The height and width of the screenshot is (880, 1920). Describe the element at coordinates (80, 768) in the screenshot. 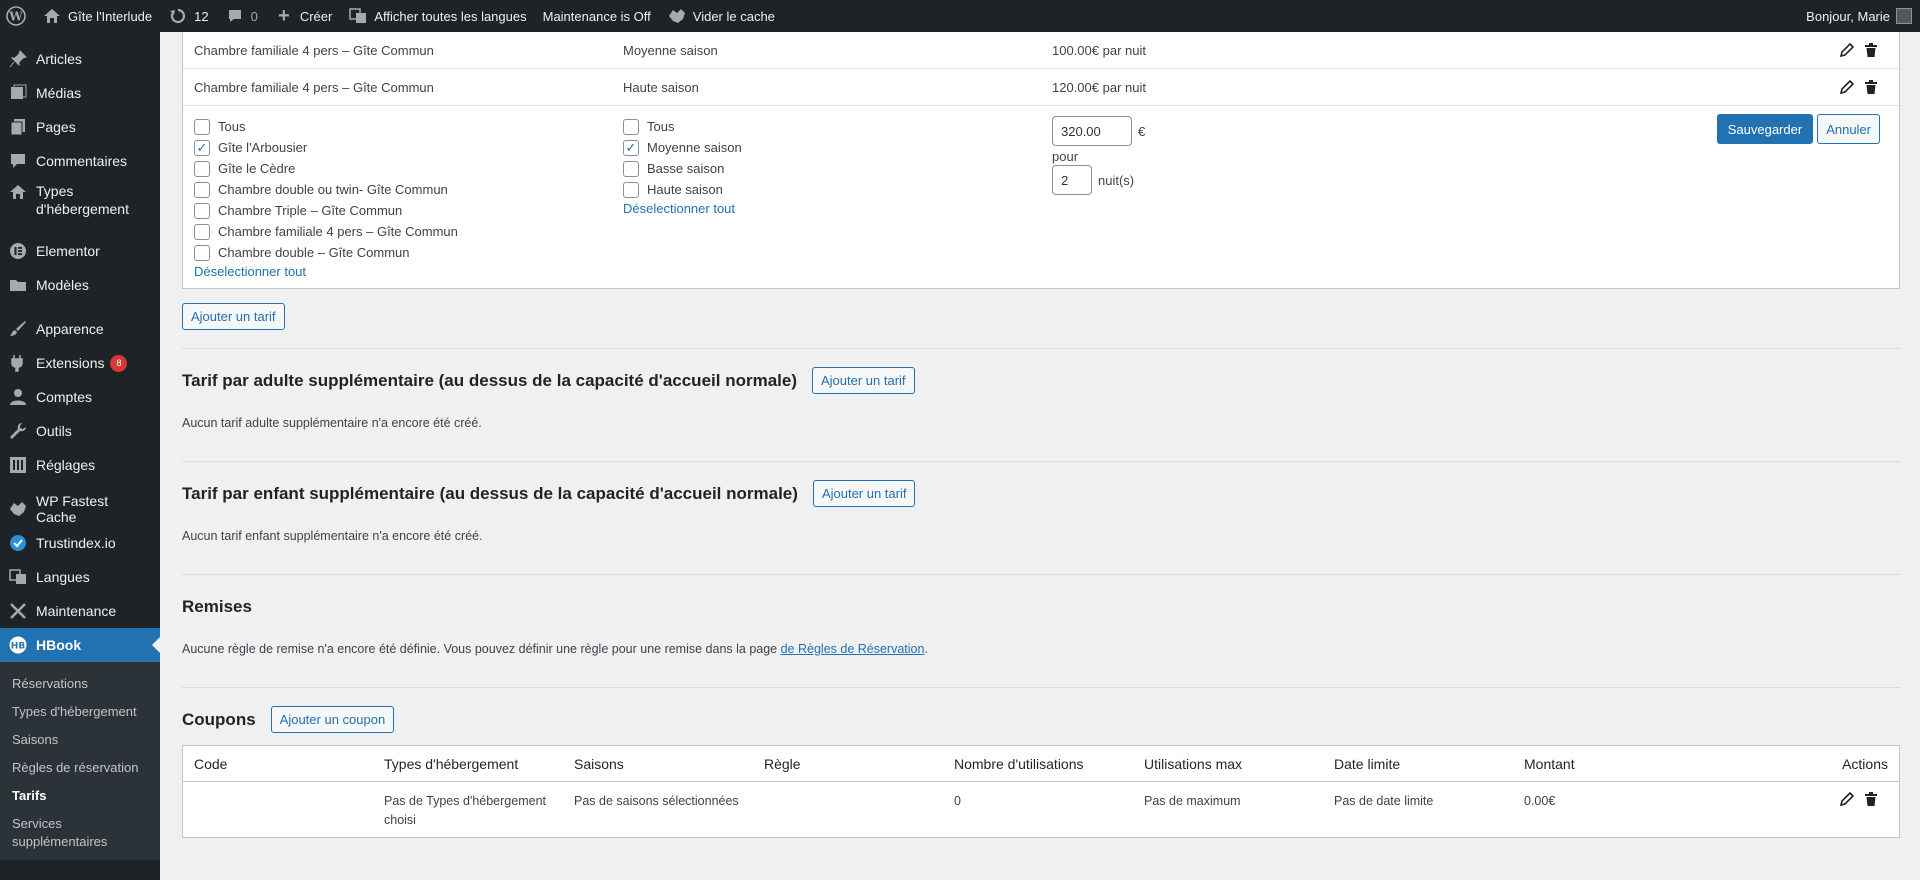

I see `submenu-regles-reservation: Règles de réservation` at that location.